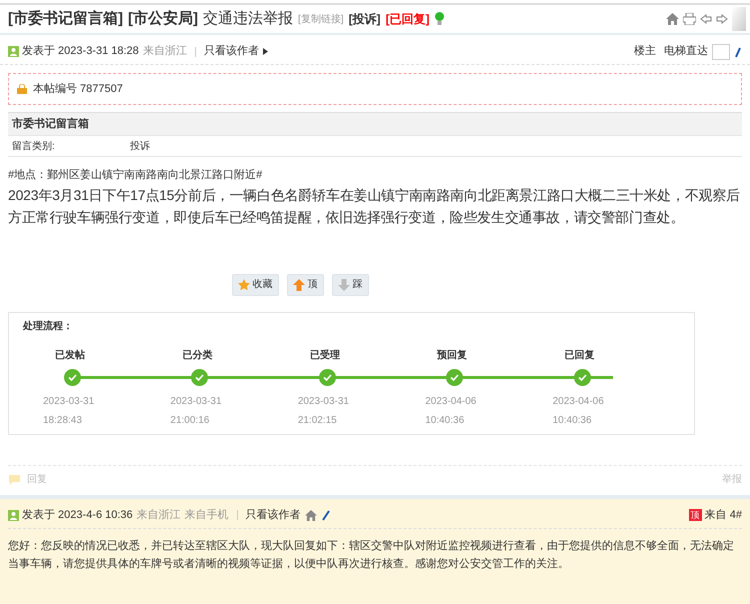 The width and height of the screenshot is (750, 604). I want to click on triangle-right-icon, so click(265, 51).